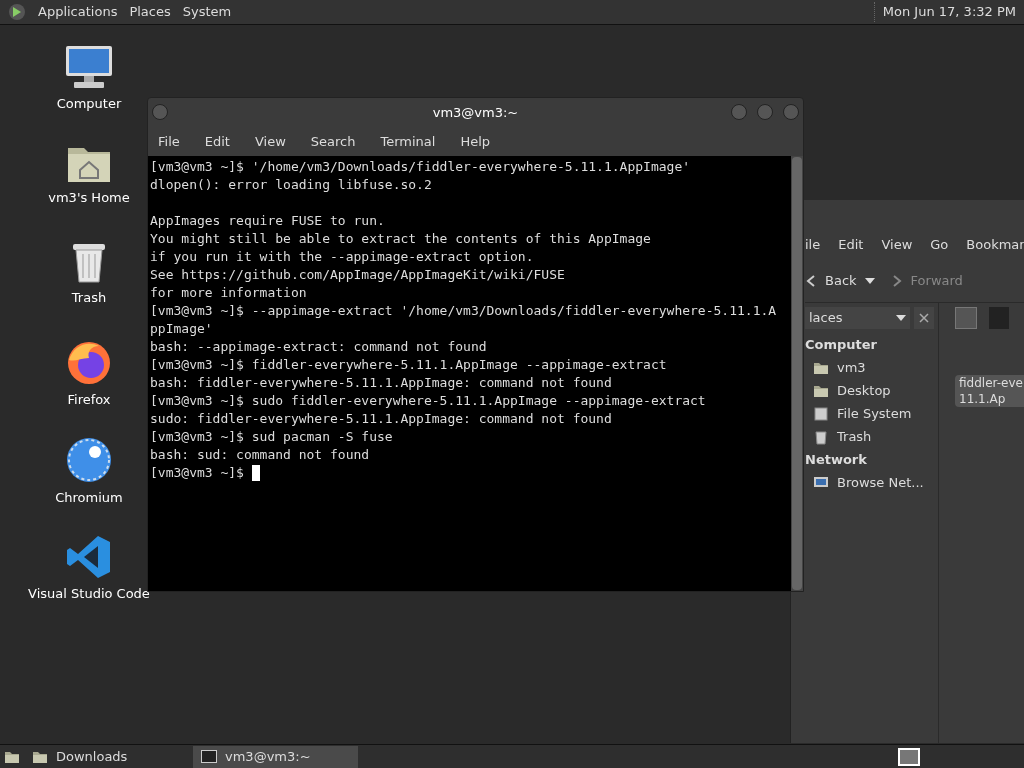 This screenshot has height=768, width=1024. What do you see at coordinates (89, 67) in the screenshot?
I see `computer-icon` at bounding box center [89, 67].